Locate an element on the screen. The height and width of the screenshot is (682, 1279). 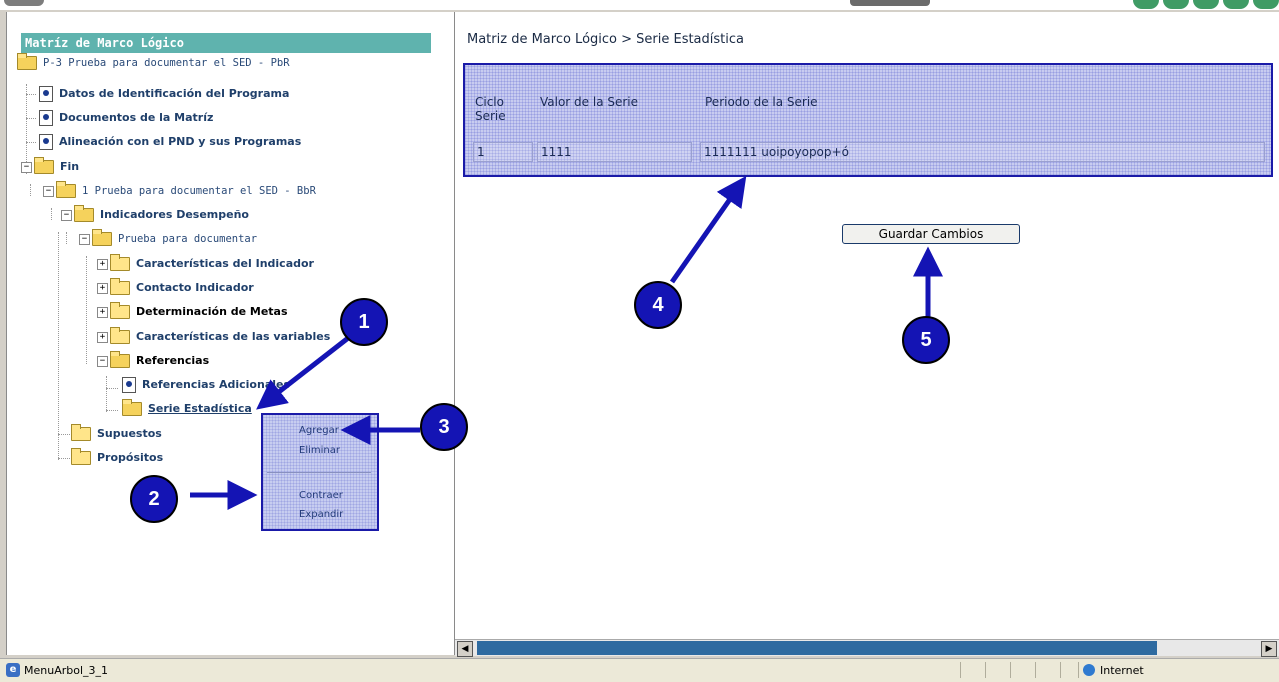
callout-3: 3 is located at coordinates (444, 427).